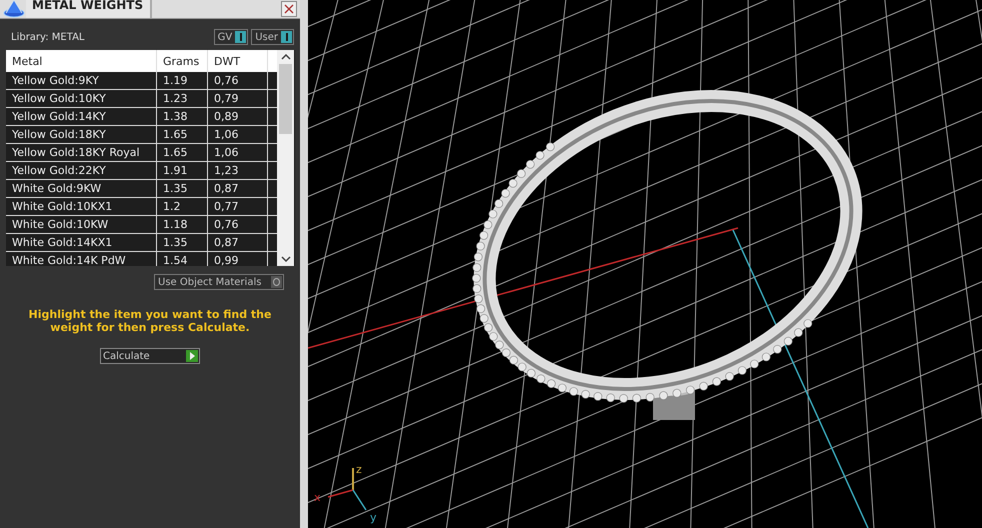 The width and height of the screenshot is (982, 528). I want to click on table-cell: Yellow Gold:9KY, so click(81, 80).